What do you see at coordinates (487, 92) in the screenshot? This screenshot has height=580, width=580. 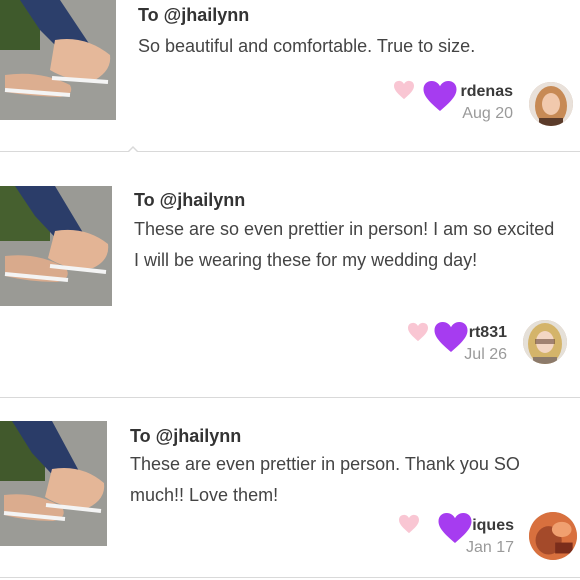 I see `reviewer-username: rdenas` at bounding box center [487, 92].